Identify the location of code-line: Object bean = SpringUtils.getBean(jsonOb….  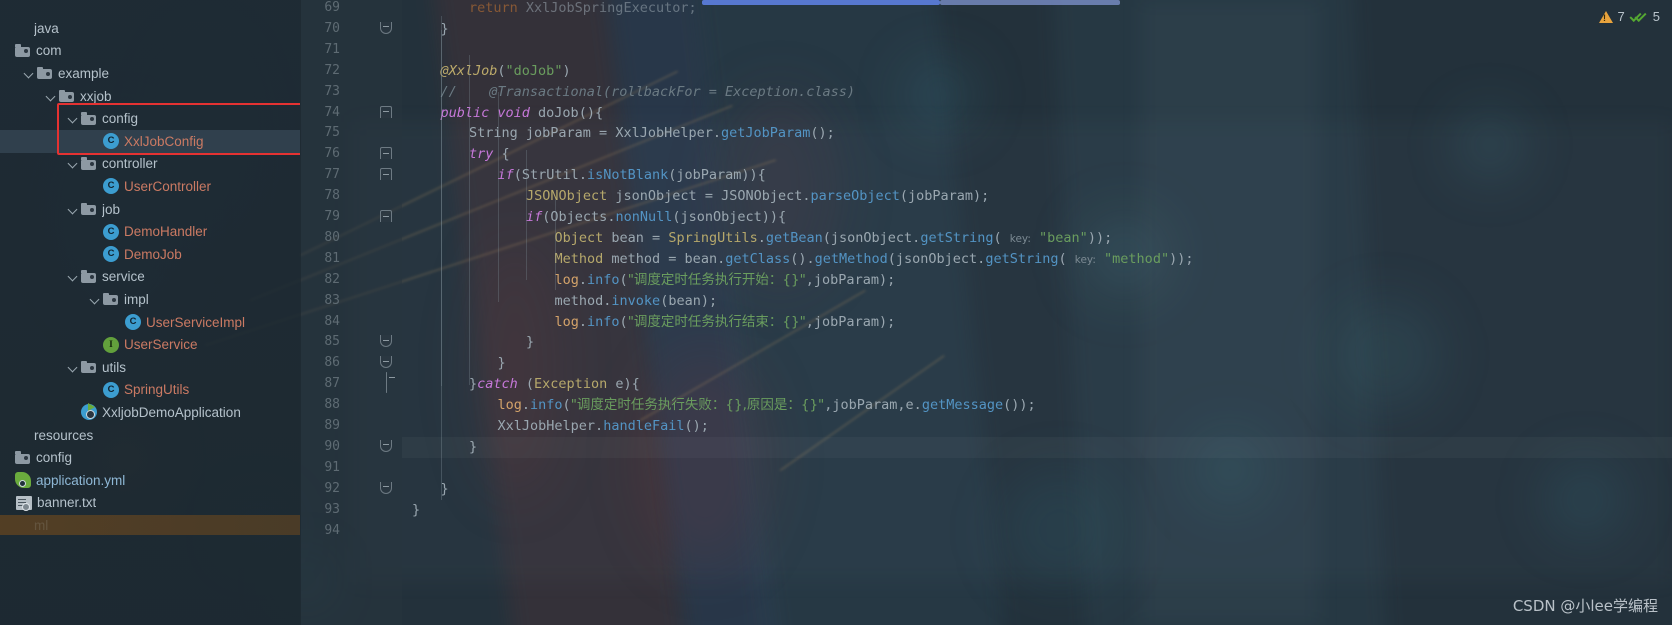
(762, 239).